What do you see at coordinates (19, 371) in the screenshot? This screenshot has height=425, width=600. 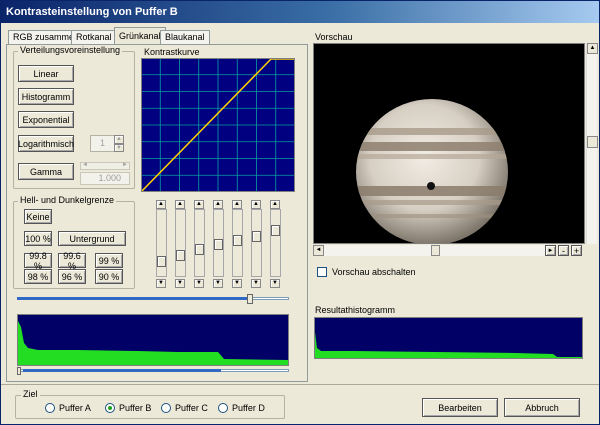 I see `range-min-handle` at bounding box center [19, 371].